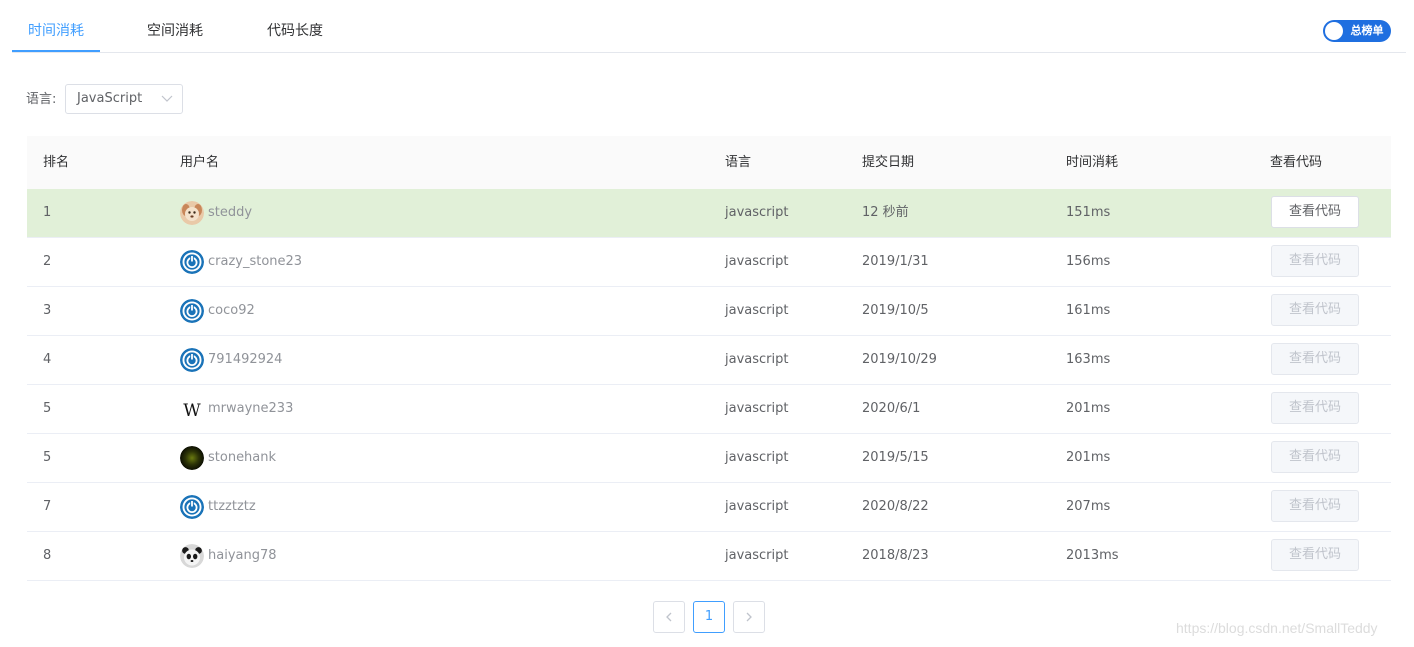  What do you see at coordinates (41, 99) in the screenshot?
I see `language-filter-label: 语言:` at bounding box center [41, 99].